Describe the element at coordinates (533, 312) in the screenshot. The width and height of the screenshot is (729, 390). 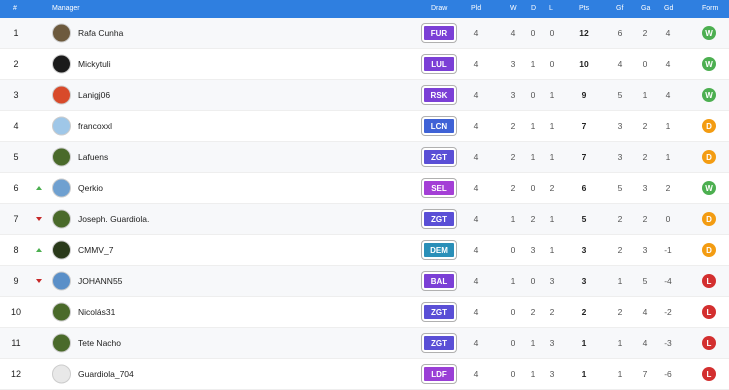
I see `d-value: 2` at that location.